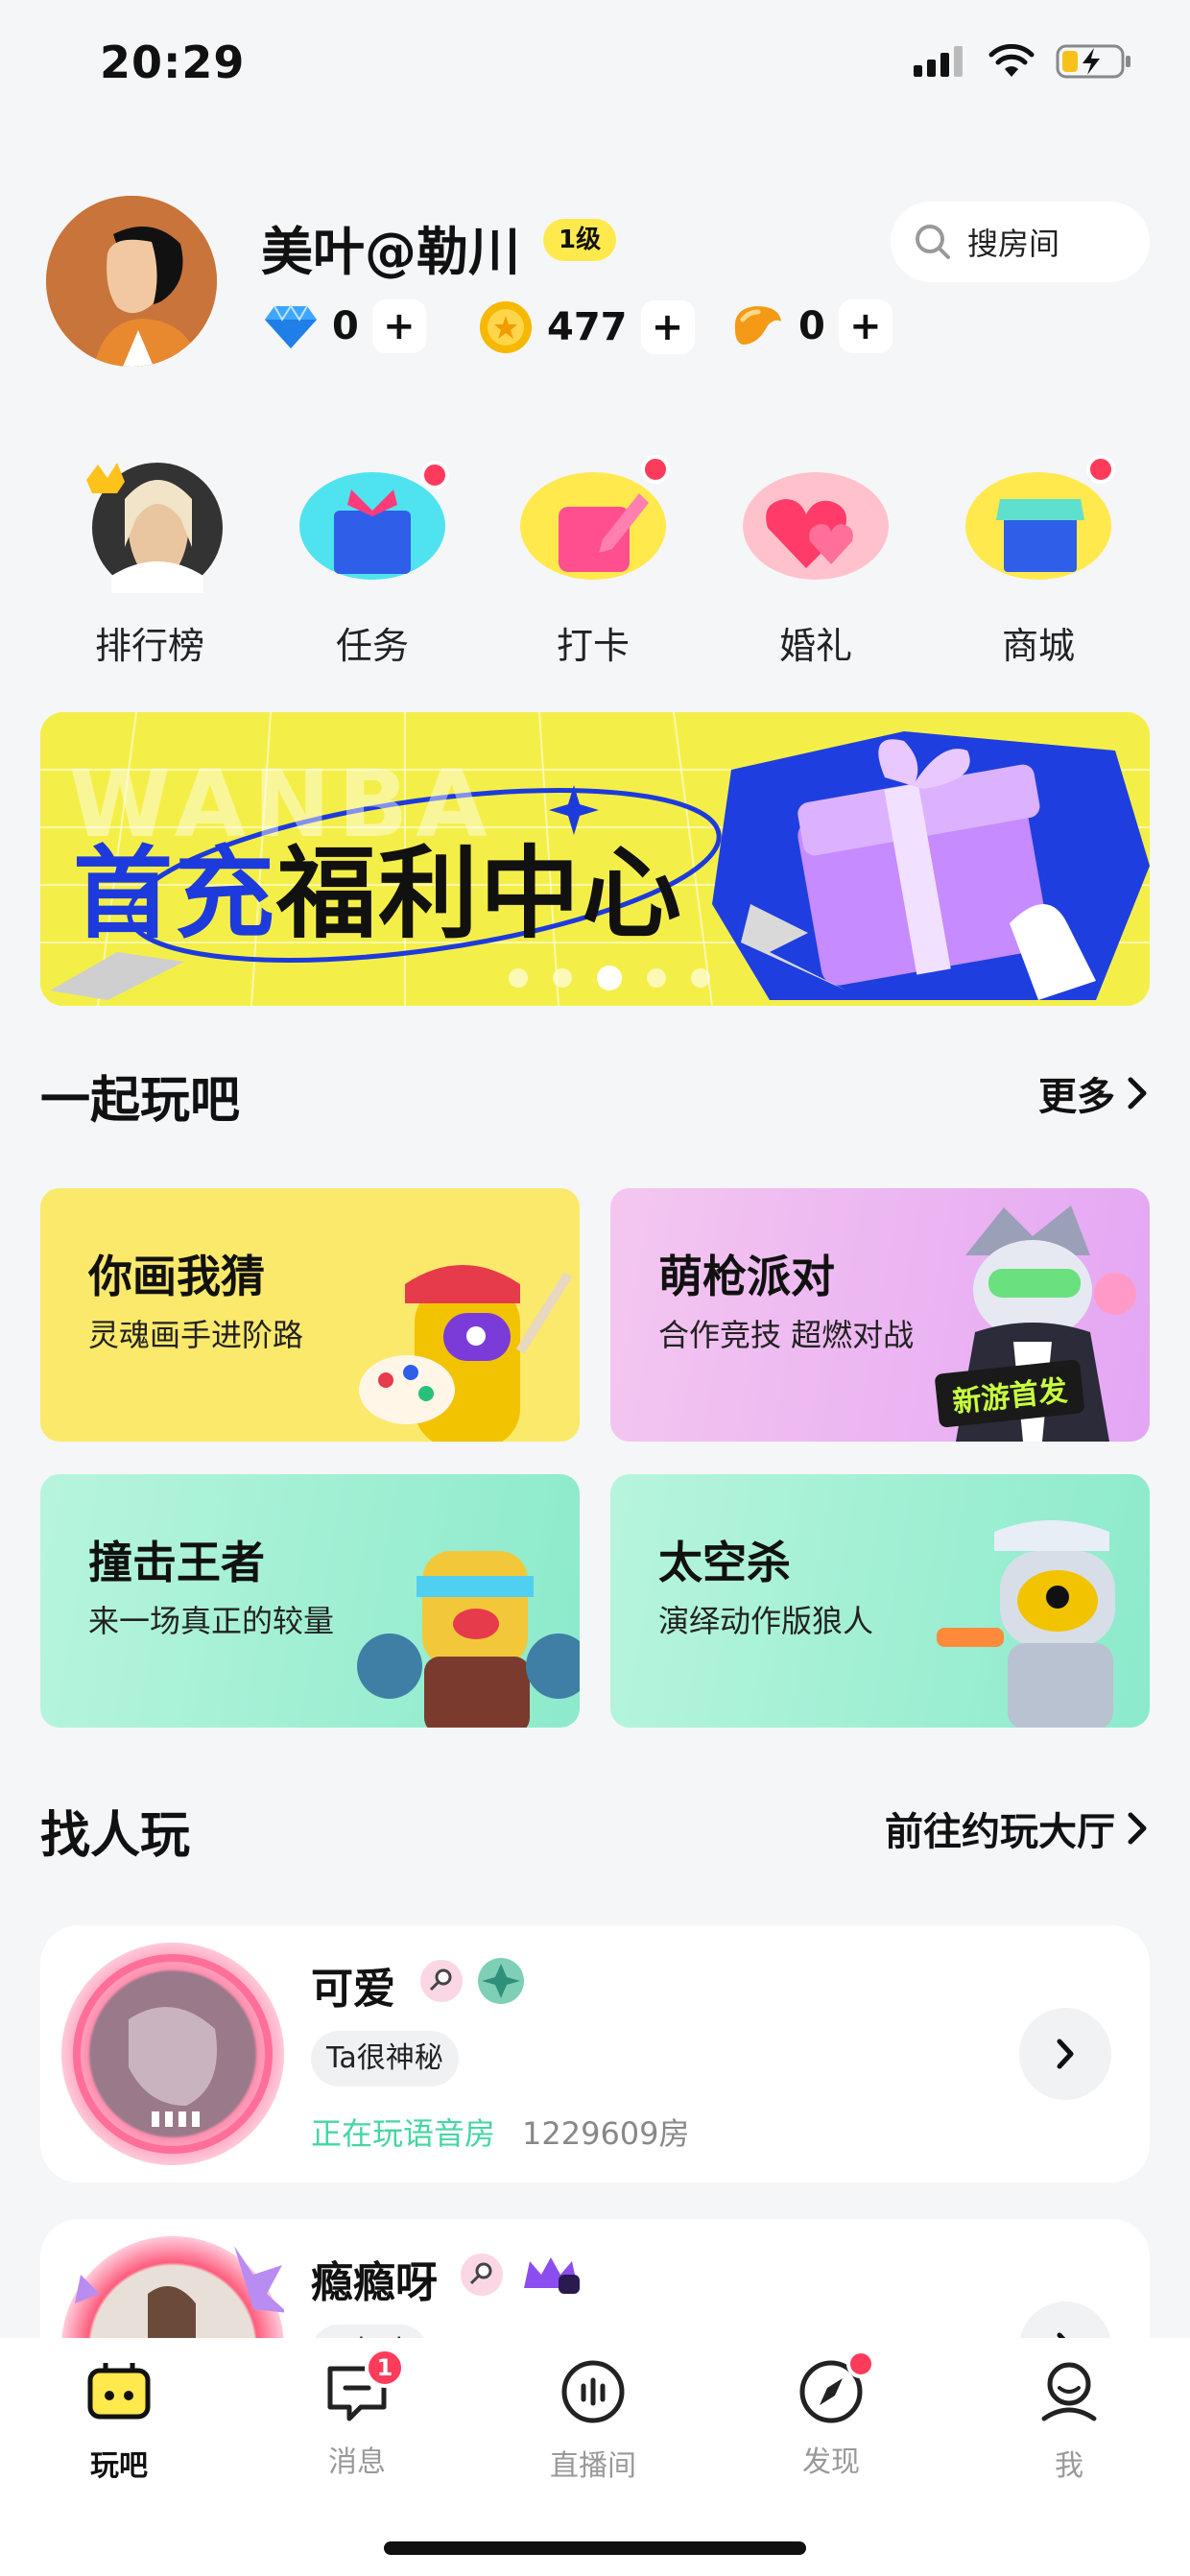 The width and height of the screenshot is (1190, 2576). Describe the element at coordinates (1038, 646) in the screenshot. I see `quick-entry-label: 商城` at that location.